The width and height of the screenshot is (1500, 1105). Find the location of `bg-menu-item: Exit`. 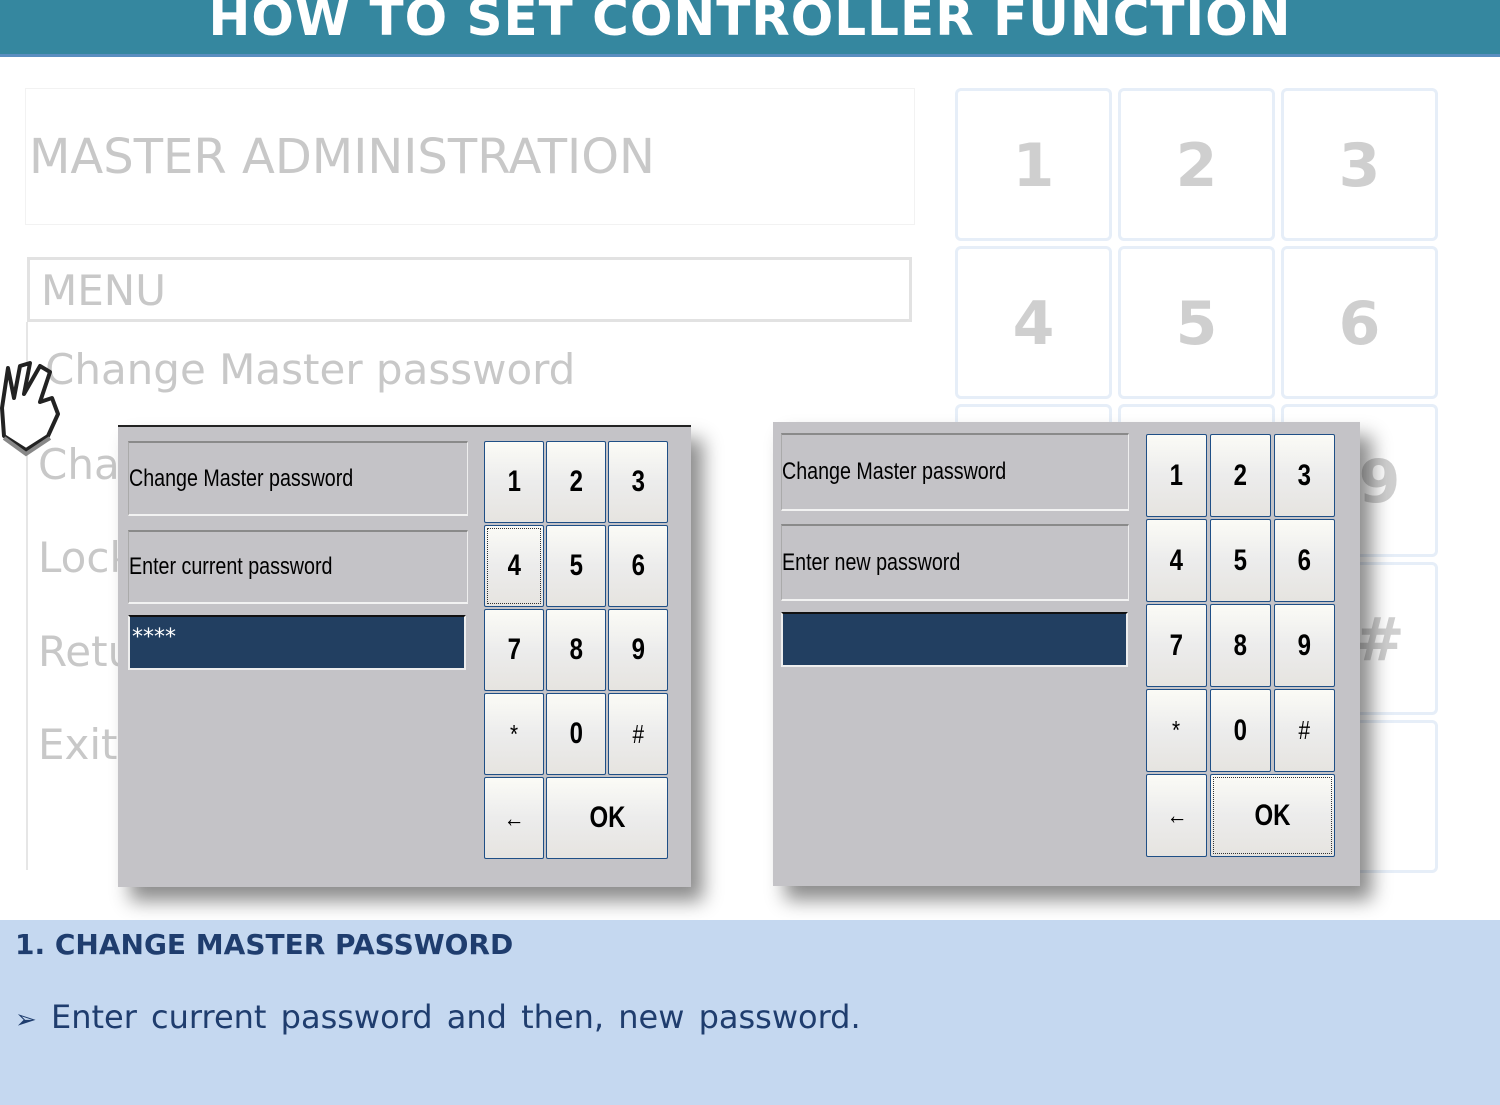

bg-menu-item: Exit is located at coordinates (78, 744).